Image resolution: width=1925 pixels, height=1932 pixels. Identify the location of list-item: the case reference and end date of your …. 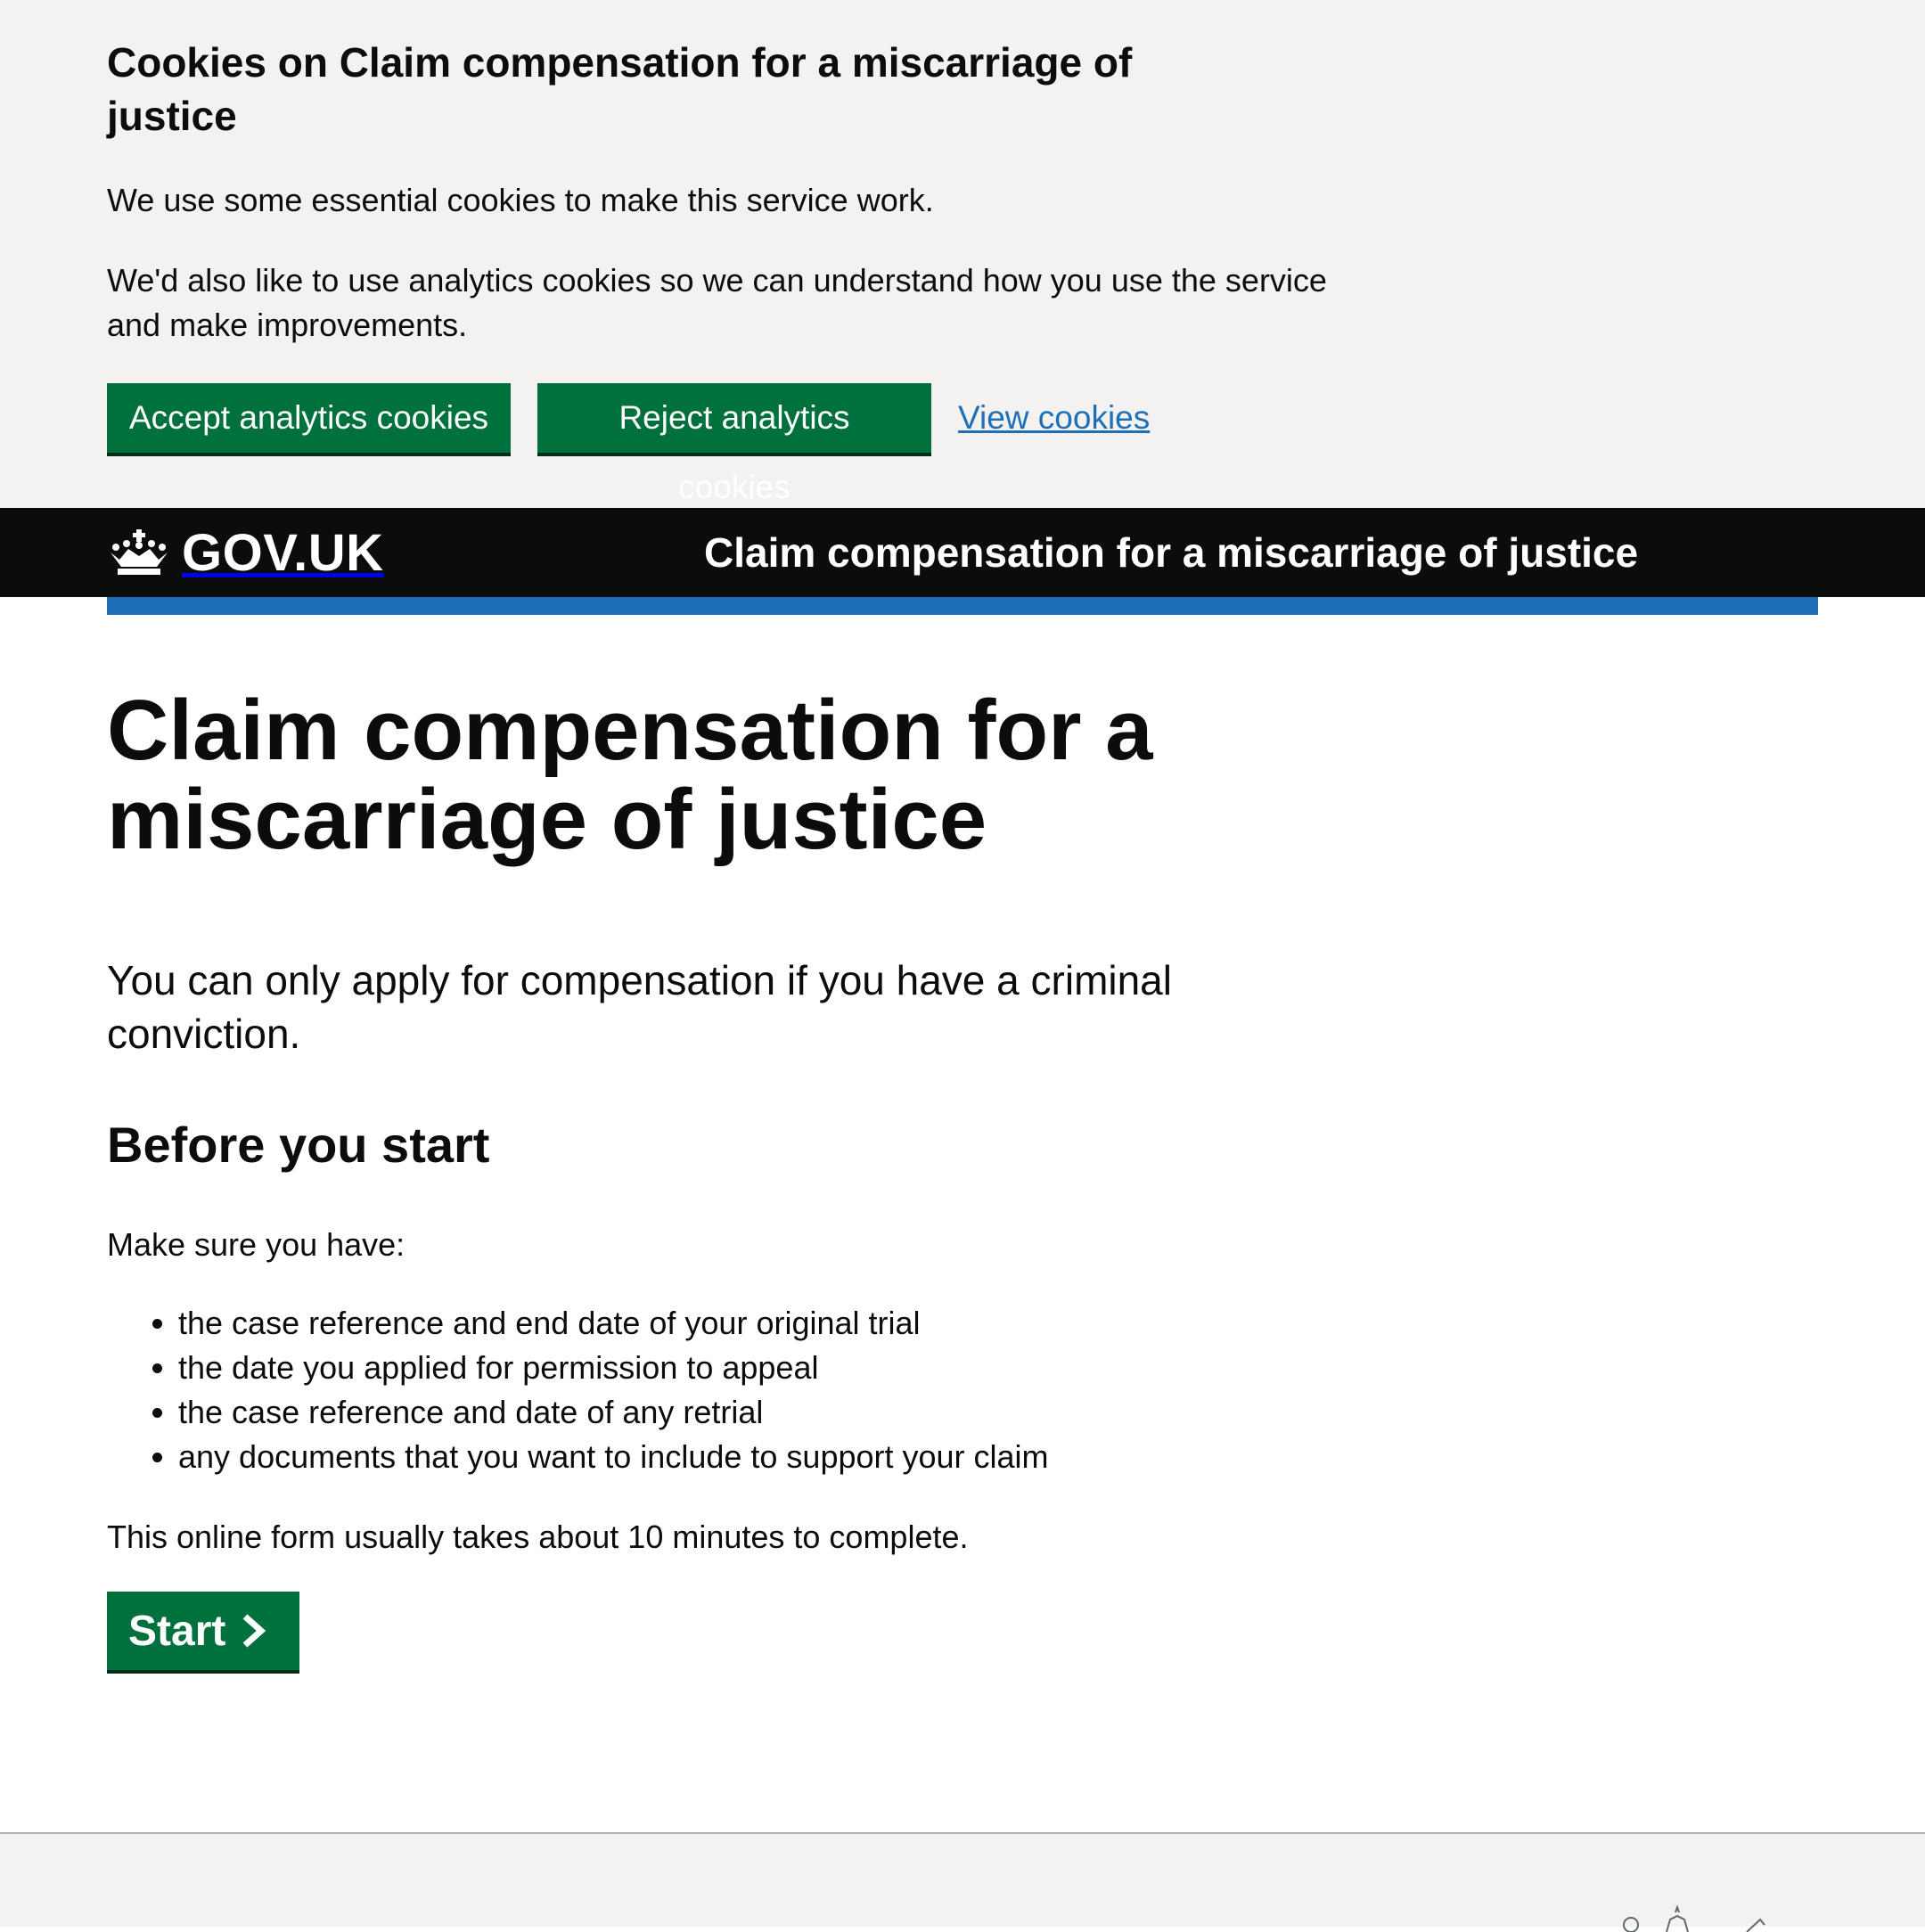
(613, 1323).